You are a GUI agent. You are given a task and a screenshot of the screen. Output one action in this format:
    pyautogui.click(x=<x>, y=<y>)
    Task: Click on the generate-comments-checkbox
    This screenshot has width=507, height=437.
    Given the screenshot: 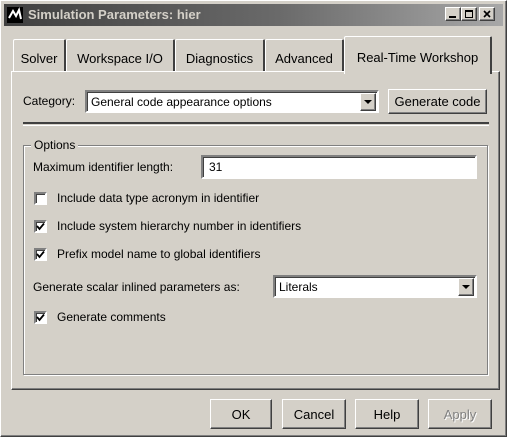 What is the action you would take?
    pyautogui.click(x=40, y=317)
    